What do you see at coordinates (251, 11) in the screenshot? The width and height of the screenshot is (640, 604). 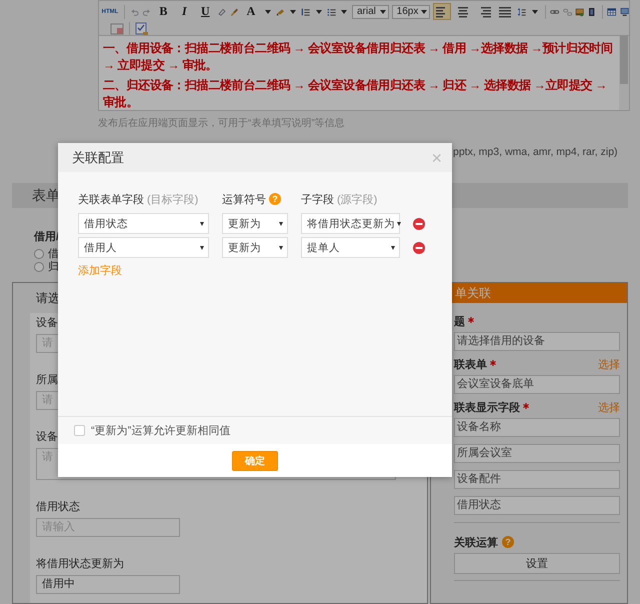 I see `font-color-button: A` at bounding box center [251, 11].